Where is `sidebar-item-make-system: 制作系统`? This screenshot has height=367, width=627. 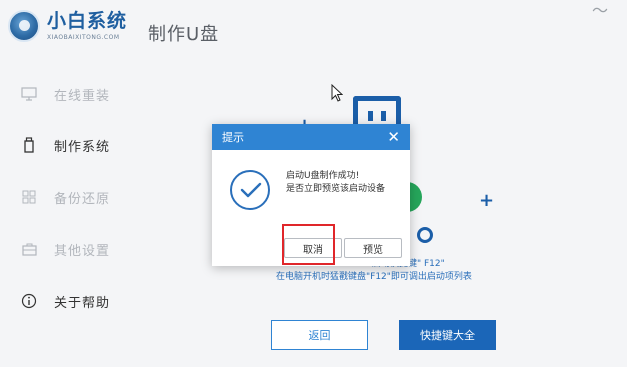 sidebar-item-make-system: 制作系统 is located at coordinates (65, 145).